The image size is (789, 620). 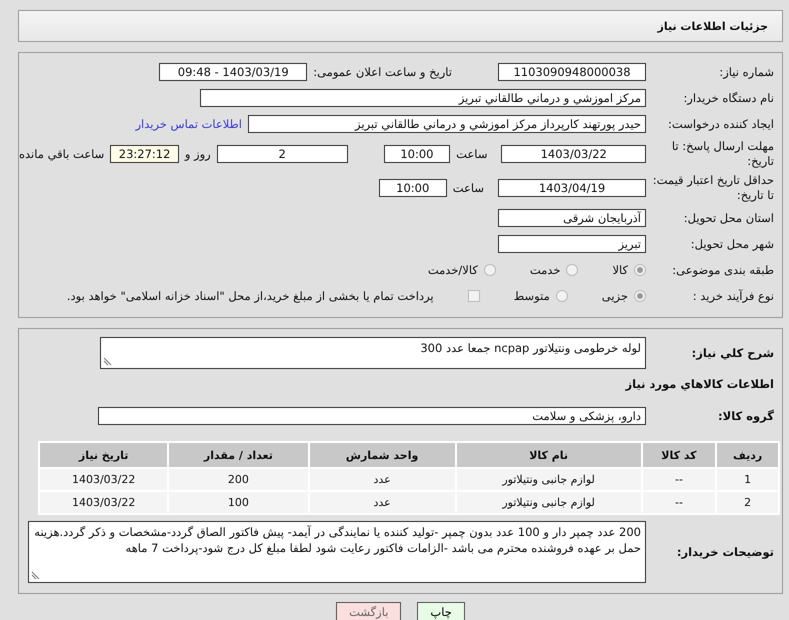 What do you see at coordinates (373, 353) in the screenshot?
I see `text-area: لوله خرطومی ونتیلاتور ncpap جمعا عدد 300` at bounding box center [373, 353].